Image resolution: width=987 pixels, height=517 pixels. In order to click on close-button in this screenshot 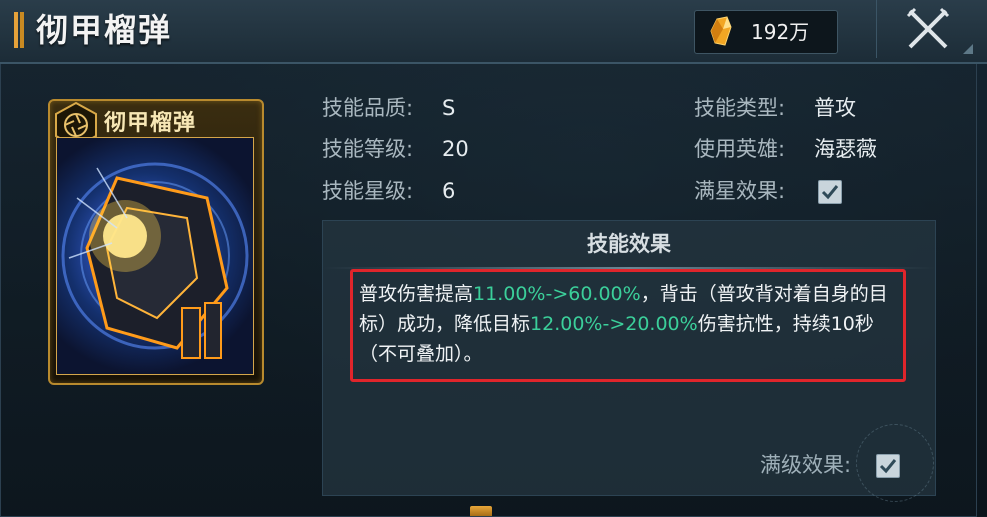, I will do `click(926, 29)`.